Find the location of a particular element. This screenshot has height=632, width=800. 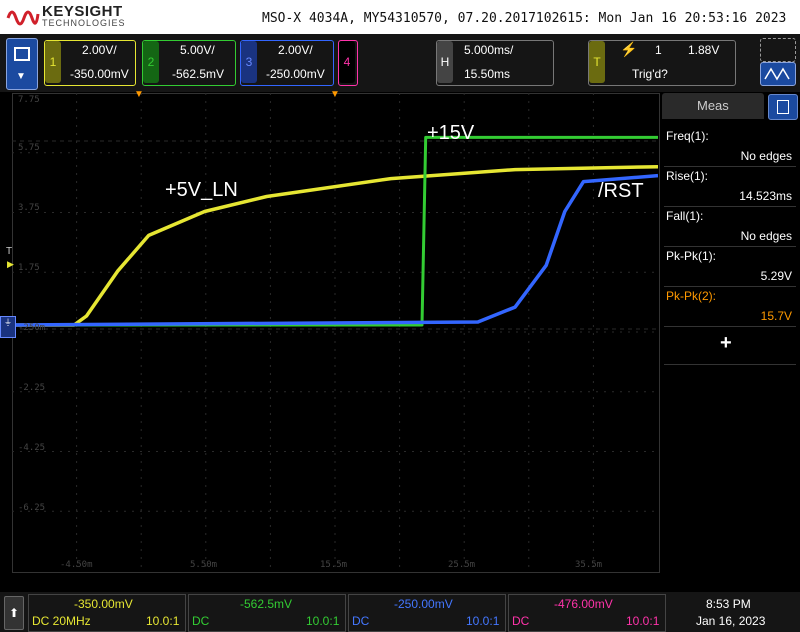

channel-2-number: 2 is located at coordinates (151, 62).